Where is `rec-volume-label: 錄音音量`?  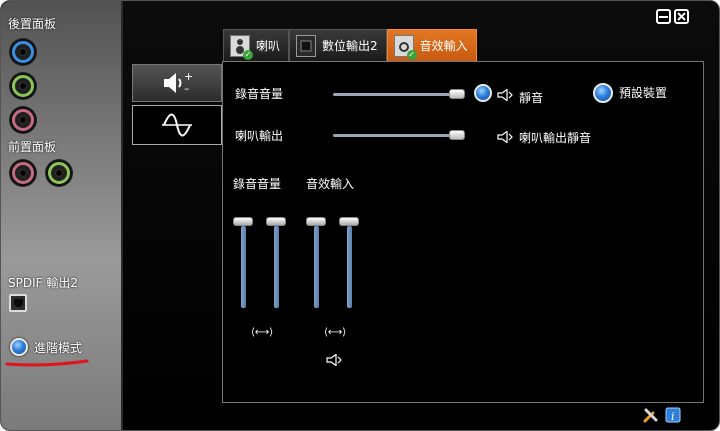
rec-volume-label: 錄音音量 is located at coordinates (259, 94).